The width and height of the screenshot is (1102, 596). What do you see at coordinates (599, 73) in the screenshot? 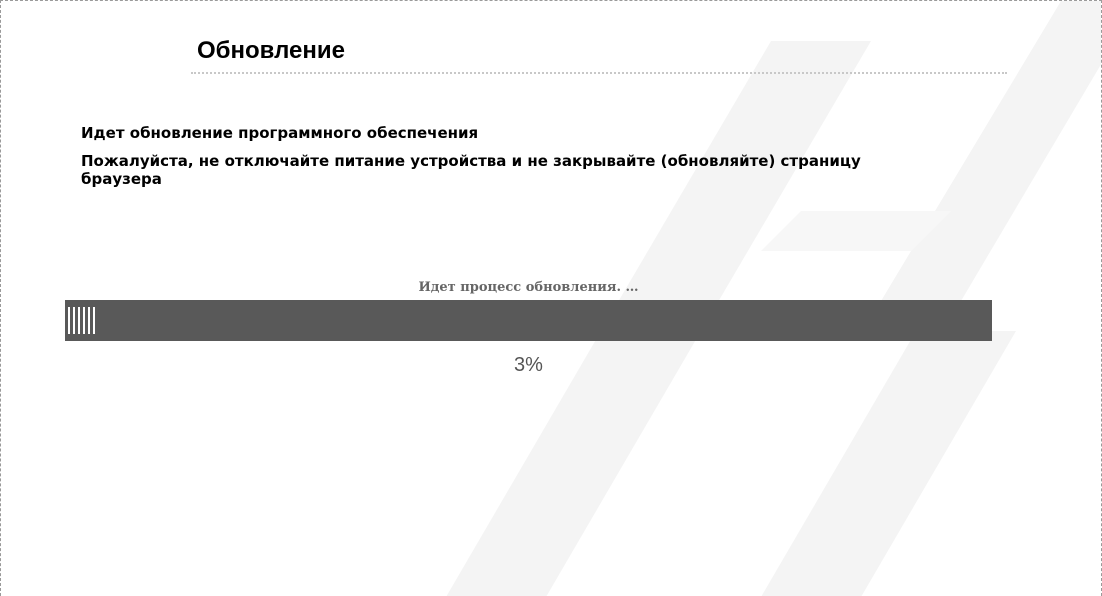
I see `title-divider` at bounding box center [599, 73].